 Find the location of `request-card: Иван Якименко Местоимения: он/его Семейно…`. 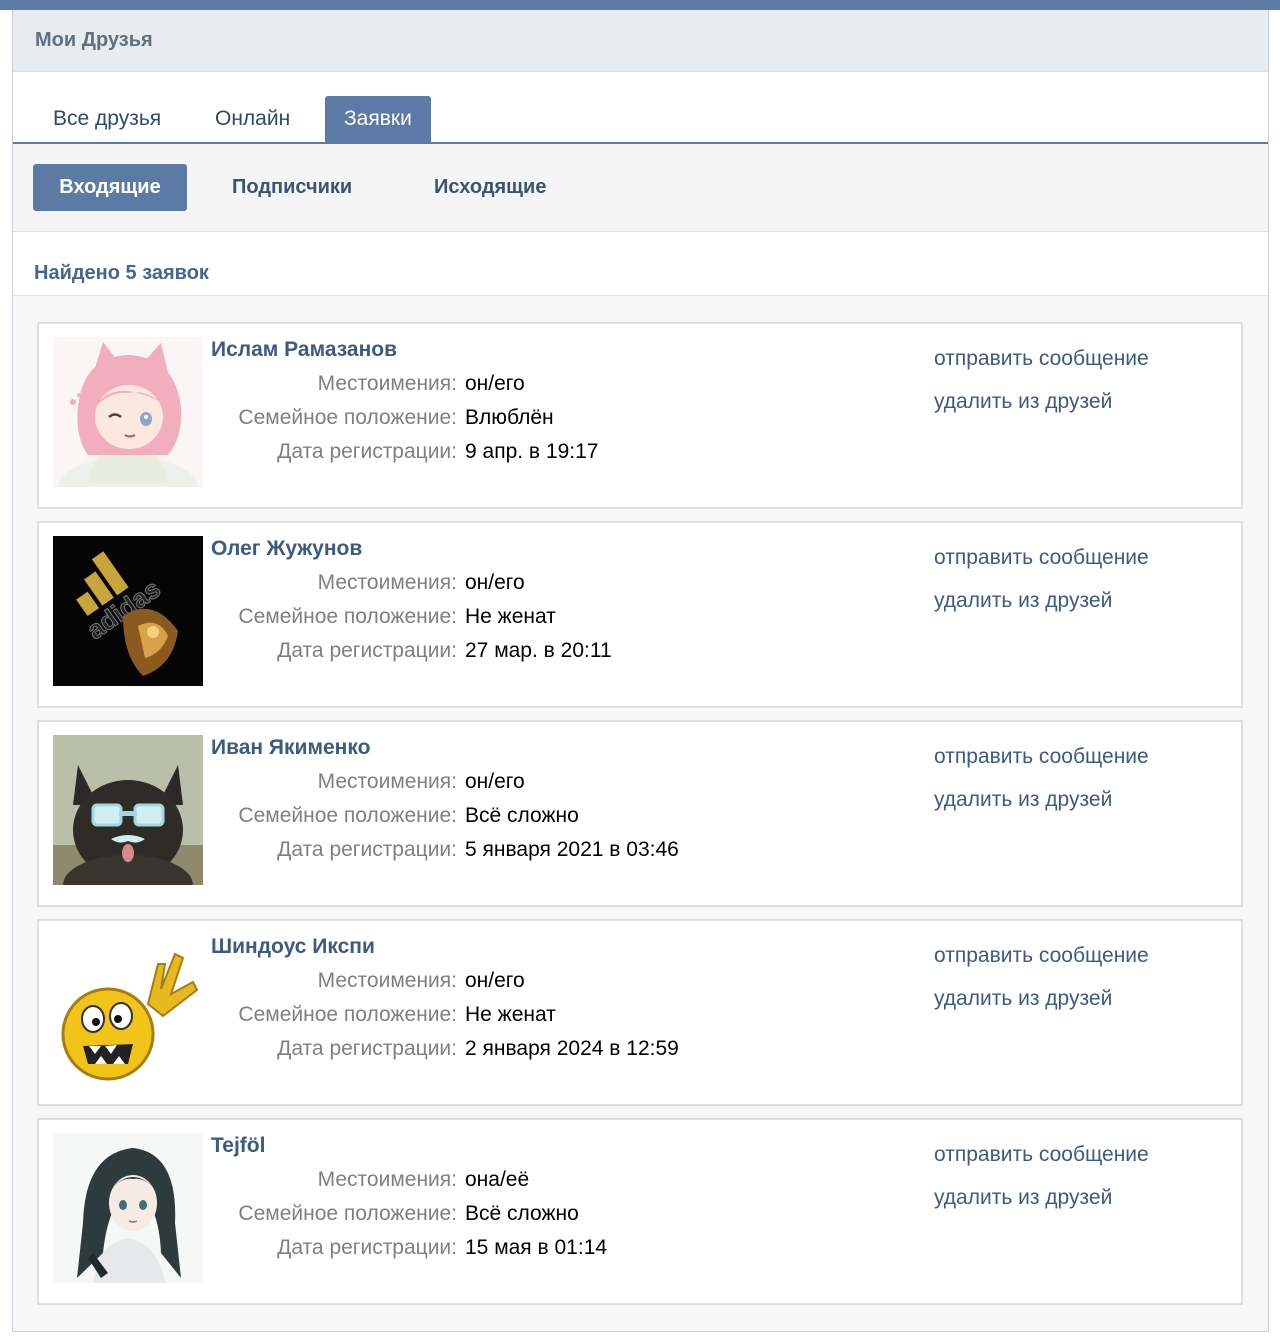

request-card: Иван Якименко Местоимения: он/его Семейно… is located at coordinates (640, 813).